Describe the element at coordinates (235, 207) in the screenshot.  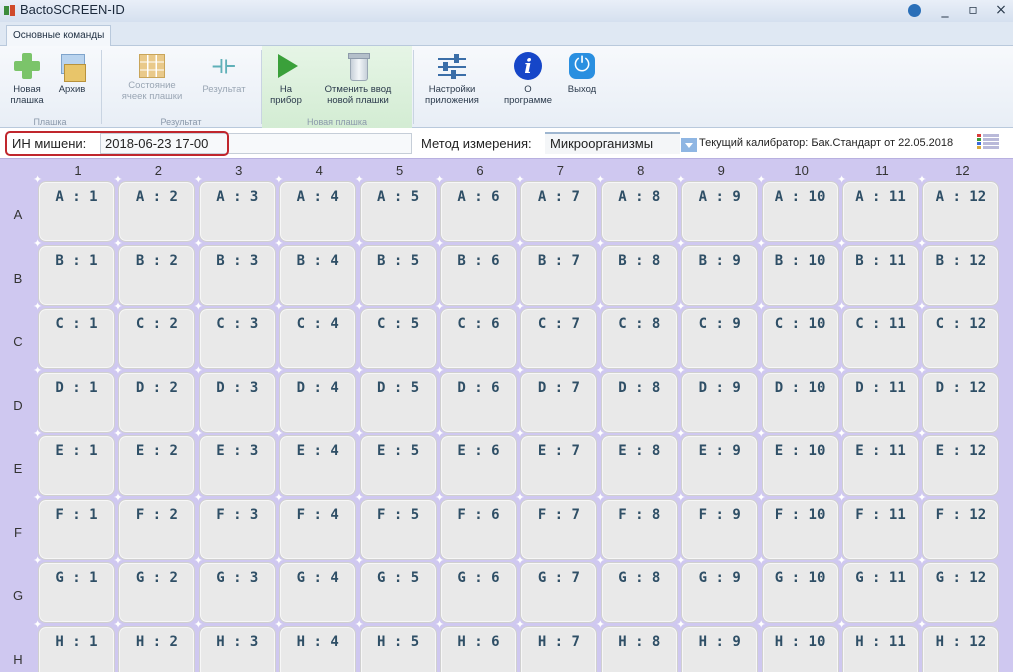
I see `plate-well: A : 3` at that location.